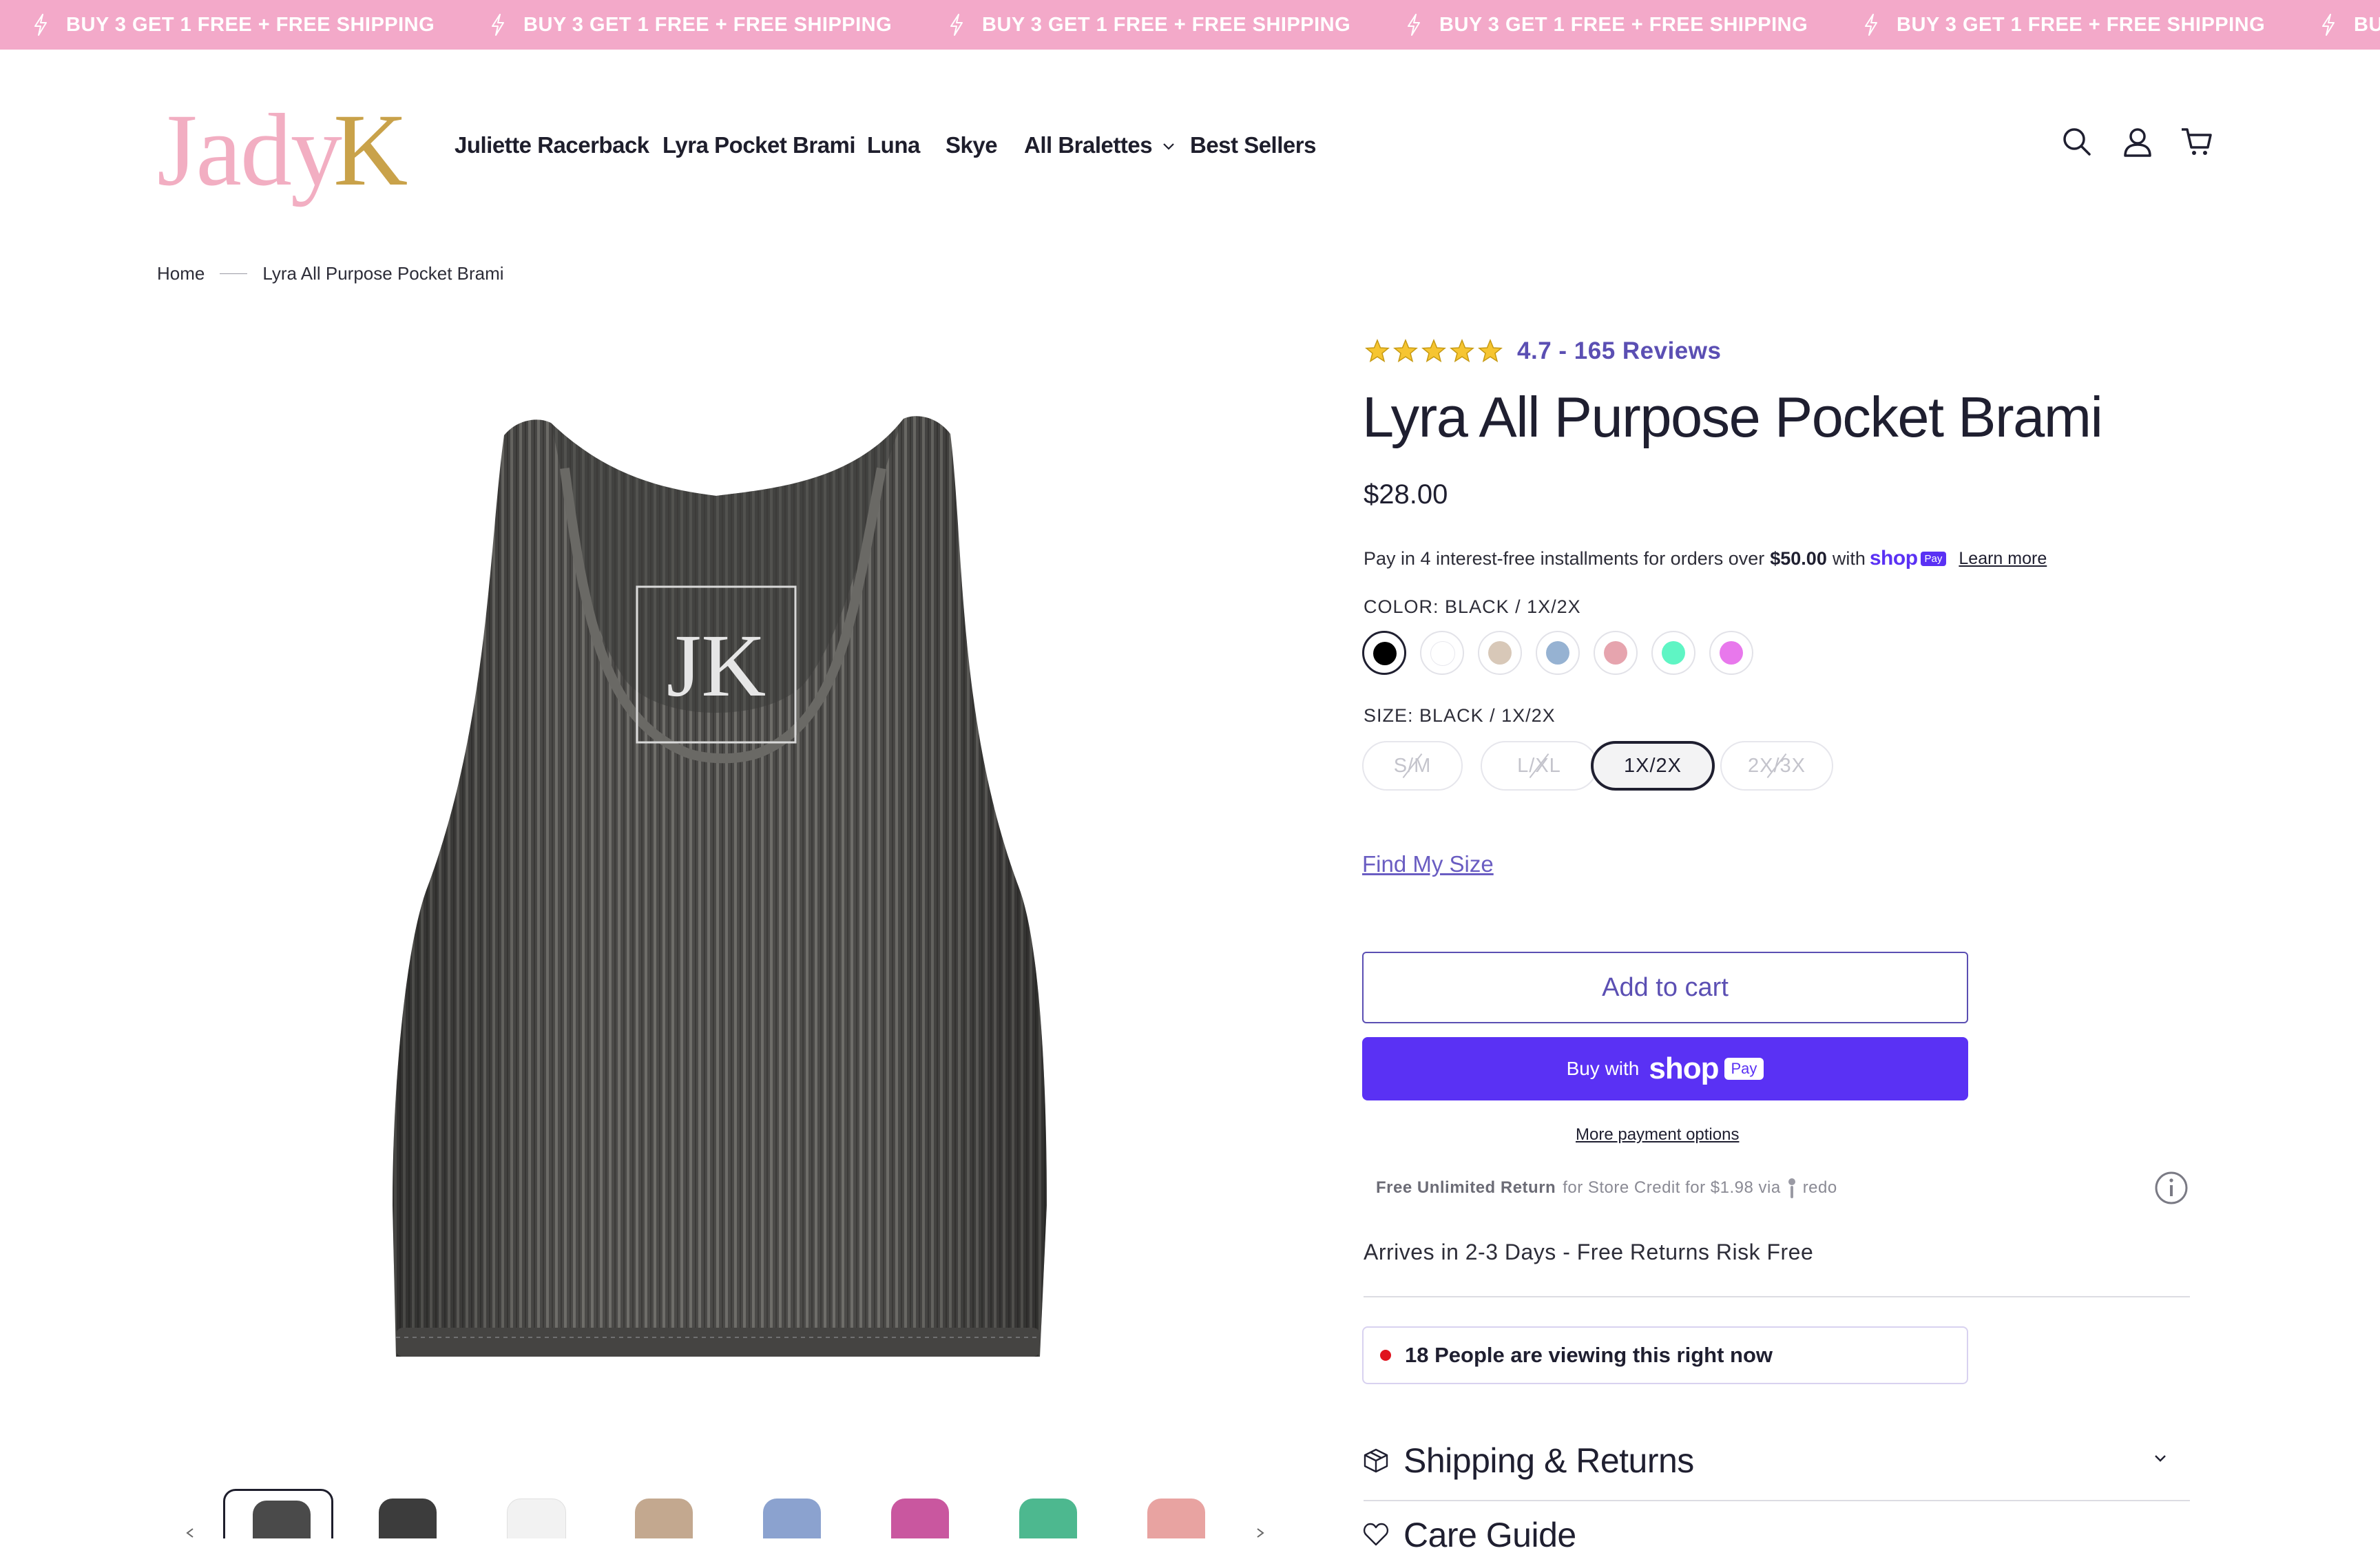 The image size is (2380, 1566). Describe the element at coordinates (1428, 864) in the screenshot. I see `find-my-size-link: Find My Size` at that location.